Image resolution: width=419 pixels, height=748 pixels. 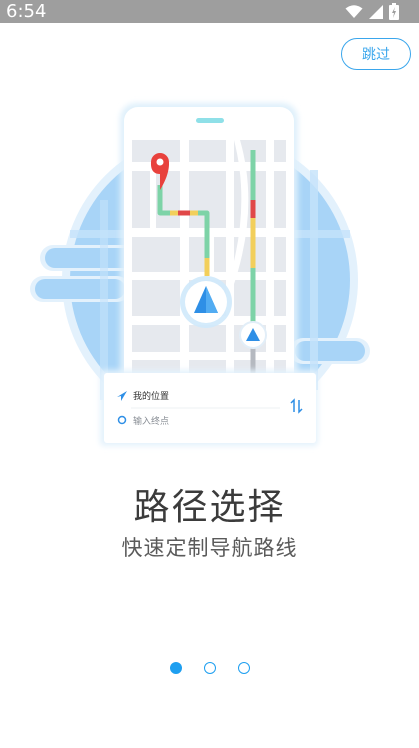 I want to click on small-navigation-arrow-icon, so click(x=253, y=335).